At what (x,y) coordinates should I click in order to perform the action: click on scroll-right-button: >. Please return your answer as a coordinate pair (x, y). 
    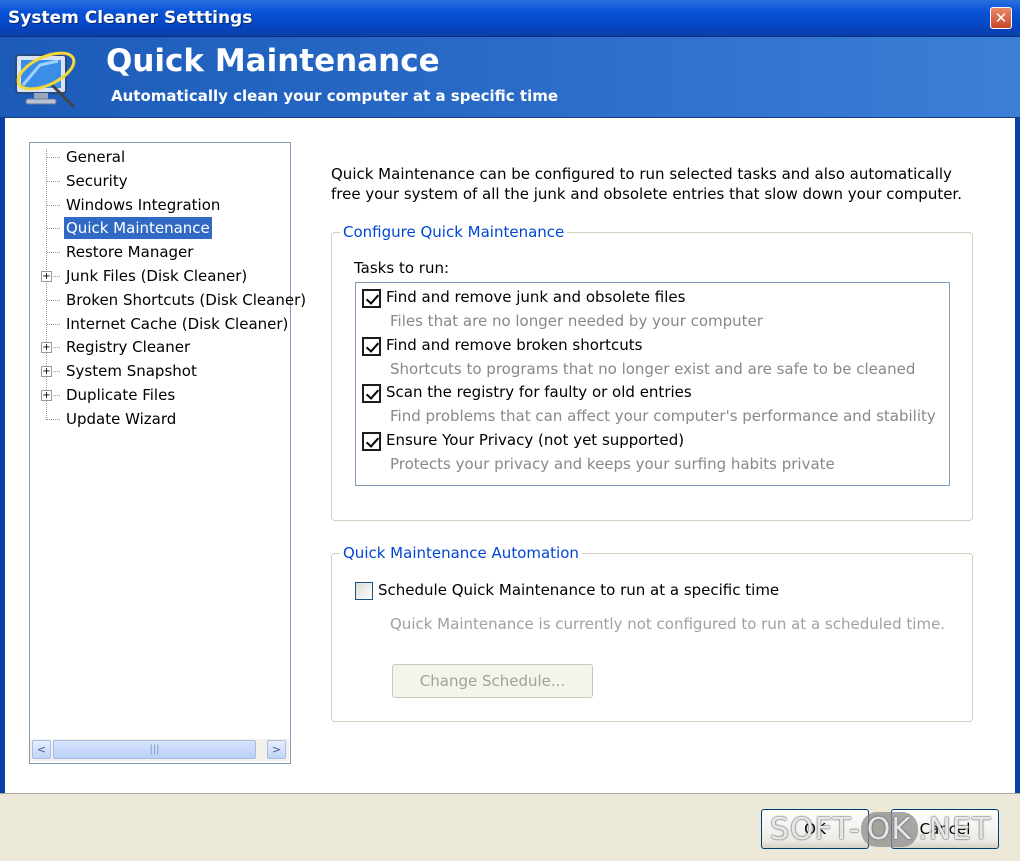
    Looking at the image, I should click on (276, 749).